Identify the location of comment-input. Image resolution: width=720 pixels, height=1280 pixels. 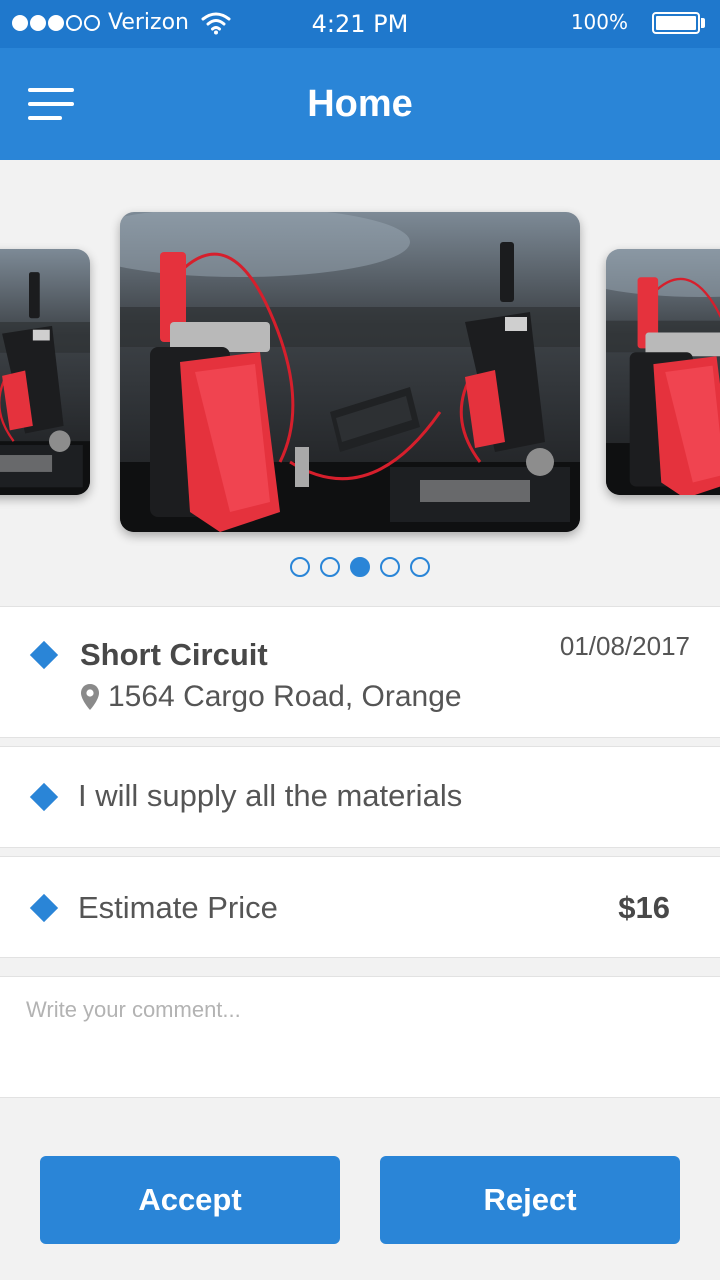
(360, 1037).